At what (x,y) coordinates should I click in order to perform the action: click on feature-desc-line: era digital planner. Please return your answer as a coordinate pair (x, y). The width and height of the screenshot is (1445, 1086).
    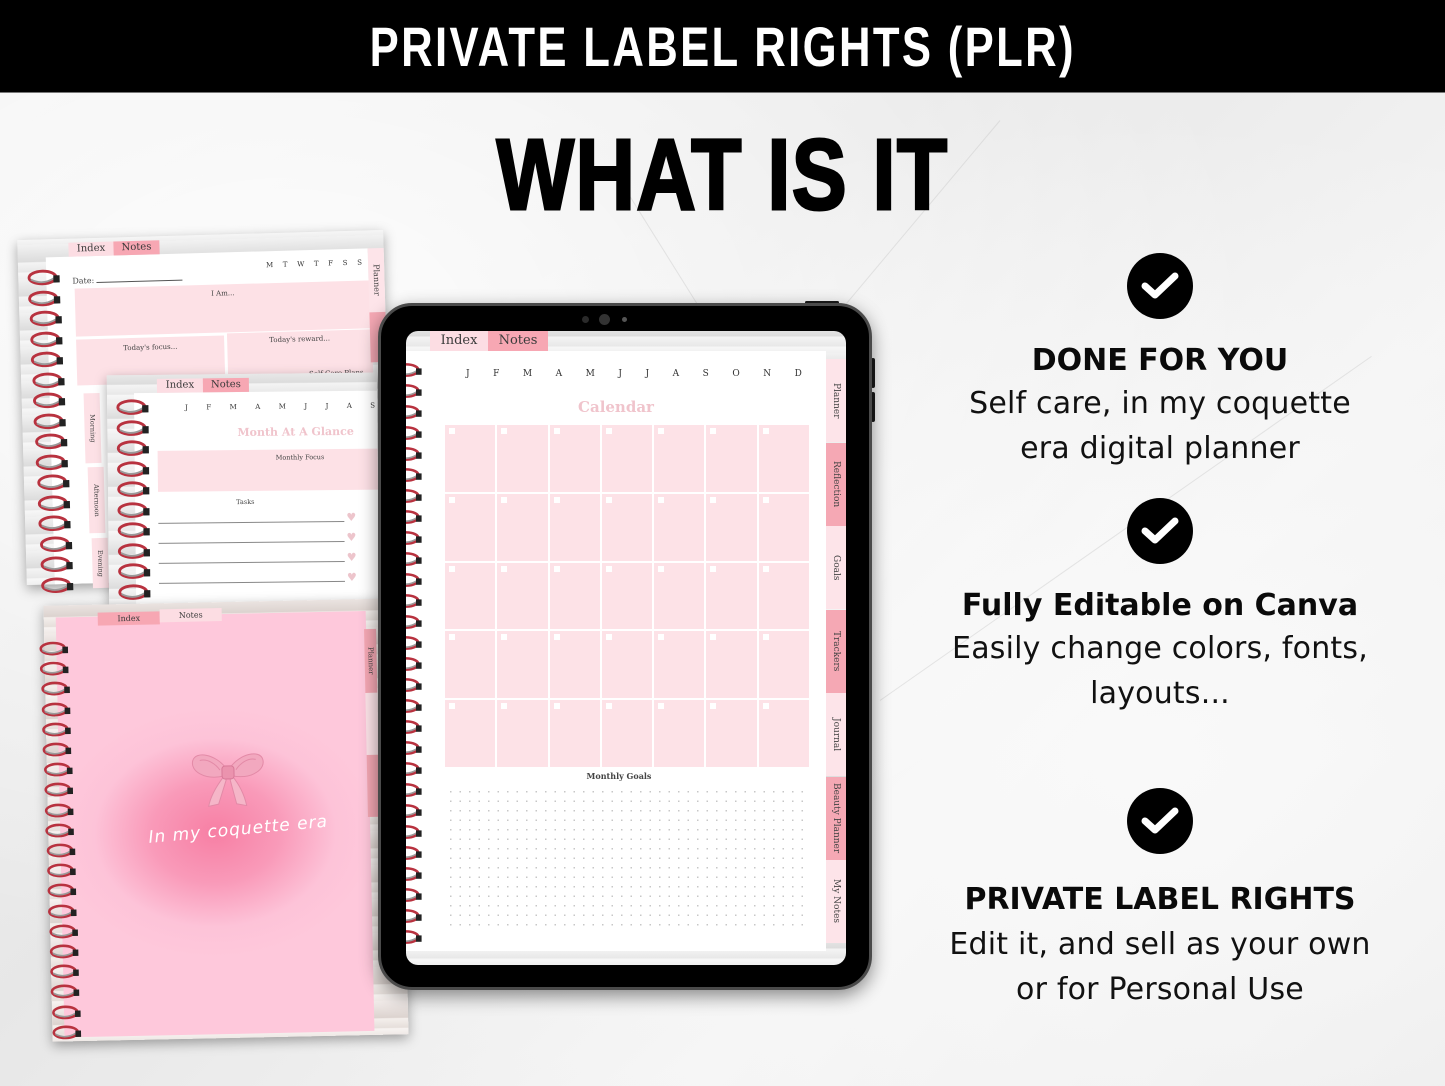
    Looking at the image, I should click on (1160, 448).